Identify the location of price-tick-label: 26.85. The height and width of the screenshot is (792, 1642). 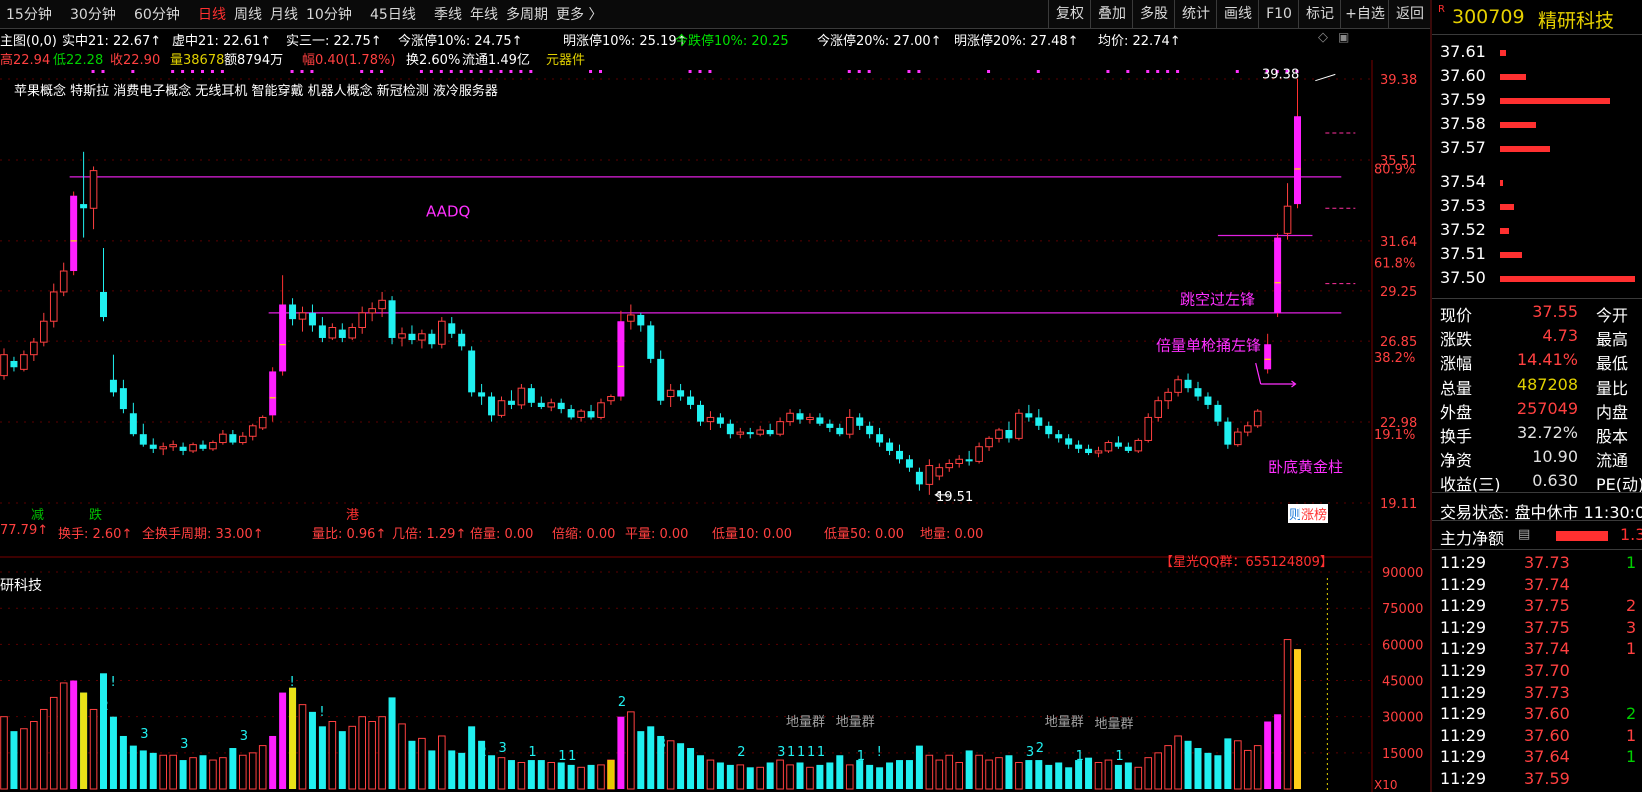
(1398, 342).